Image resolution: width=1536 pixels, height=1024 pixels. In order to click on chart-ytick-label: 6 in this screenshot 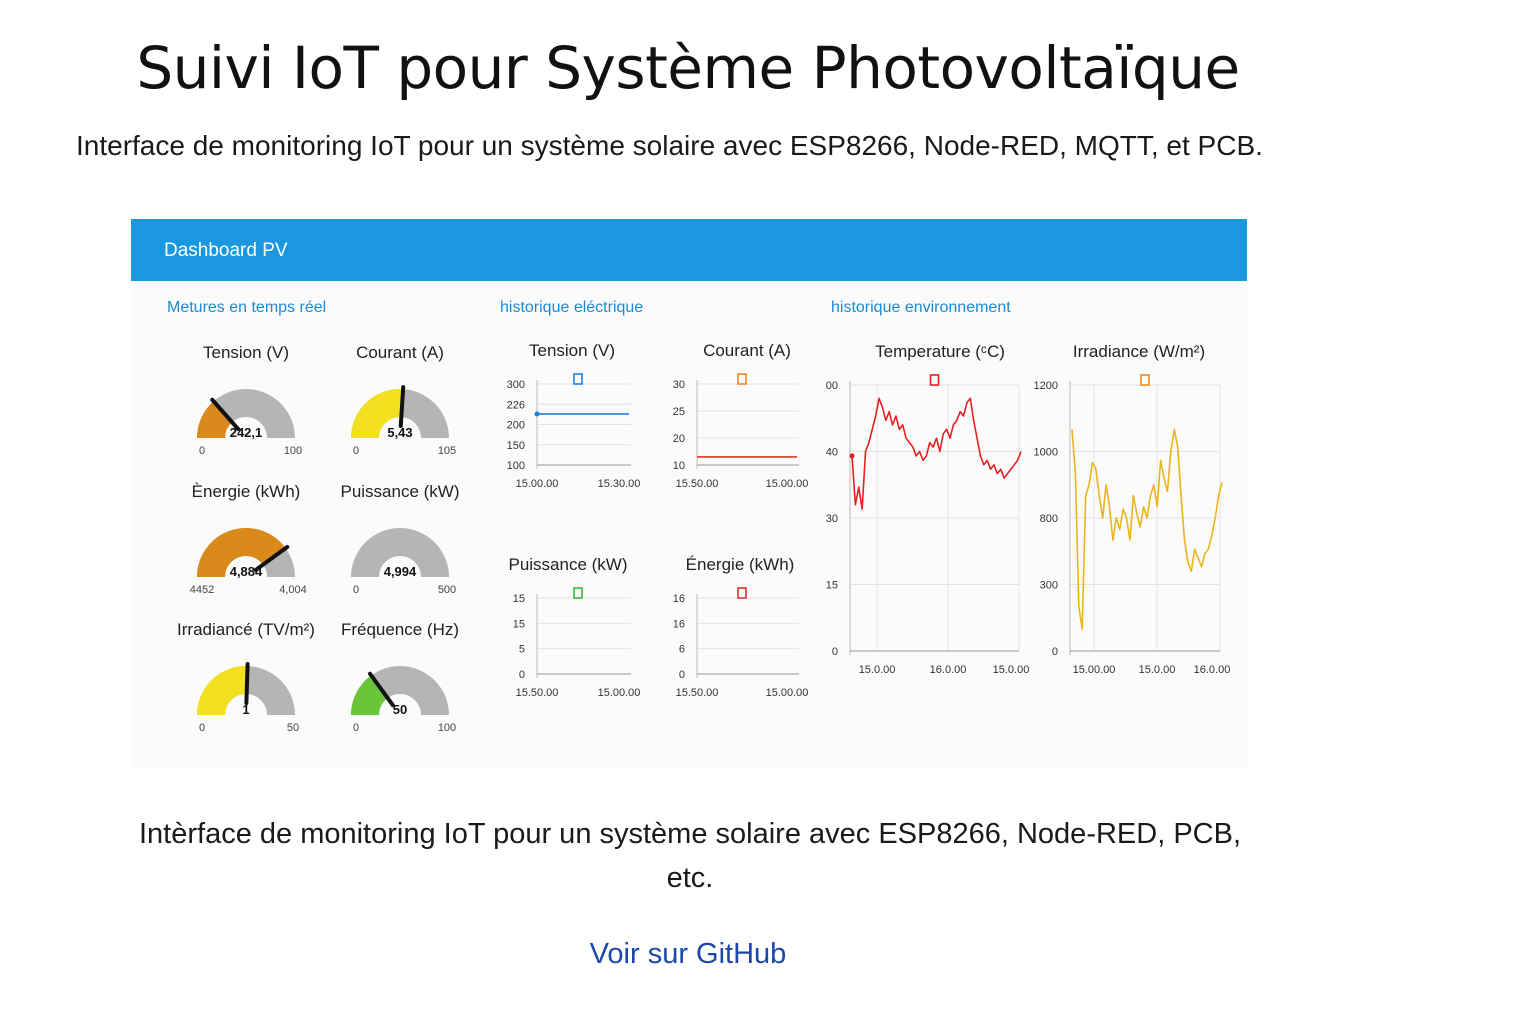, I will do `click(682, 650)`.